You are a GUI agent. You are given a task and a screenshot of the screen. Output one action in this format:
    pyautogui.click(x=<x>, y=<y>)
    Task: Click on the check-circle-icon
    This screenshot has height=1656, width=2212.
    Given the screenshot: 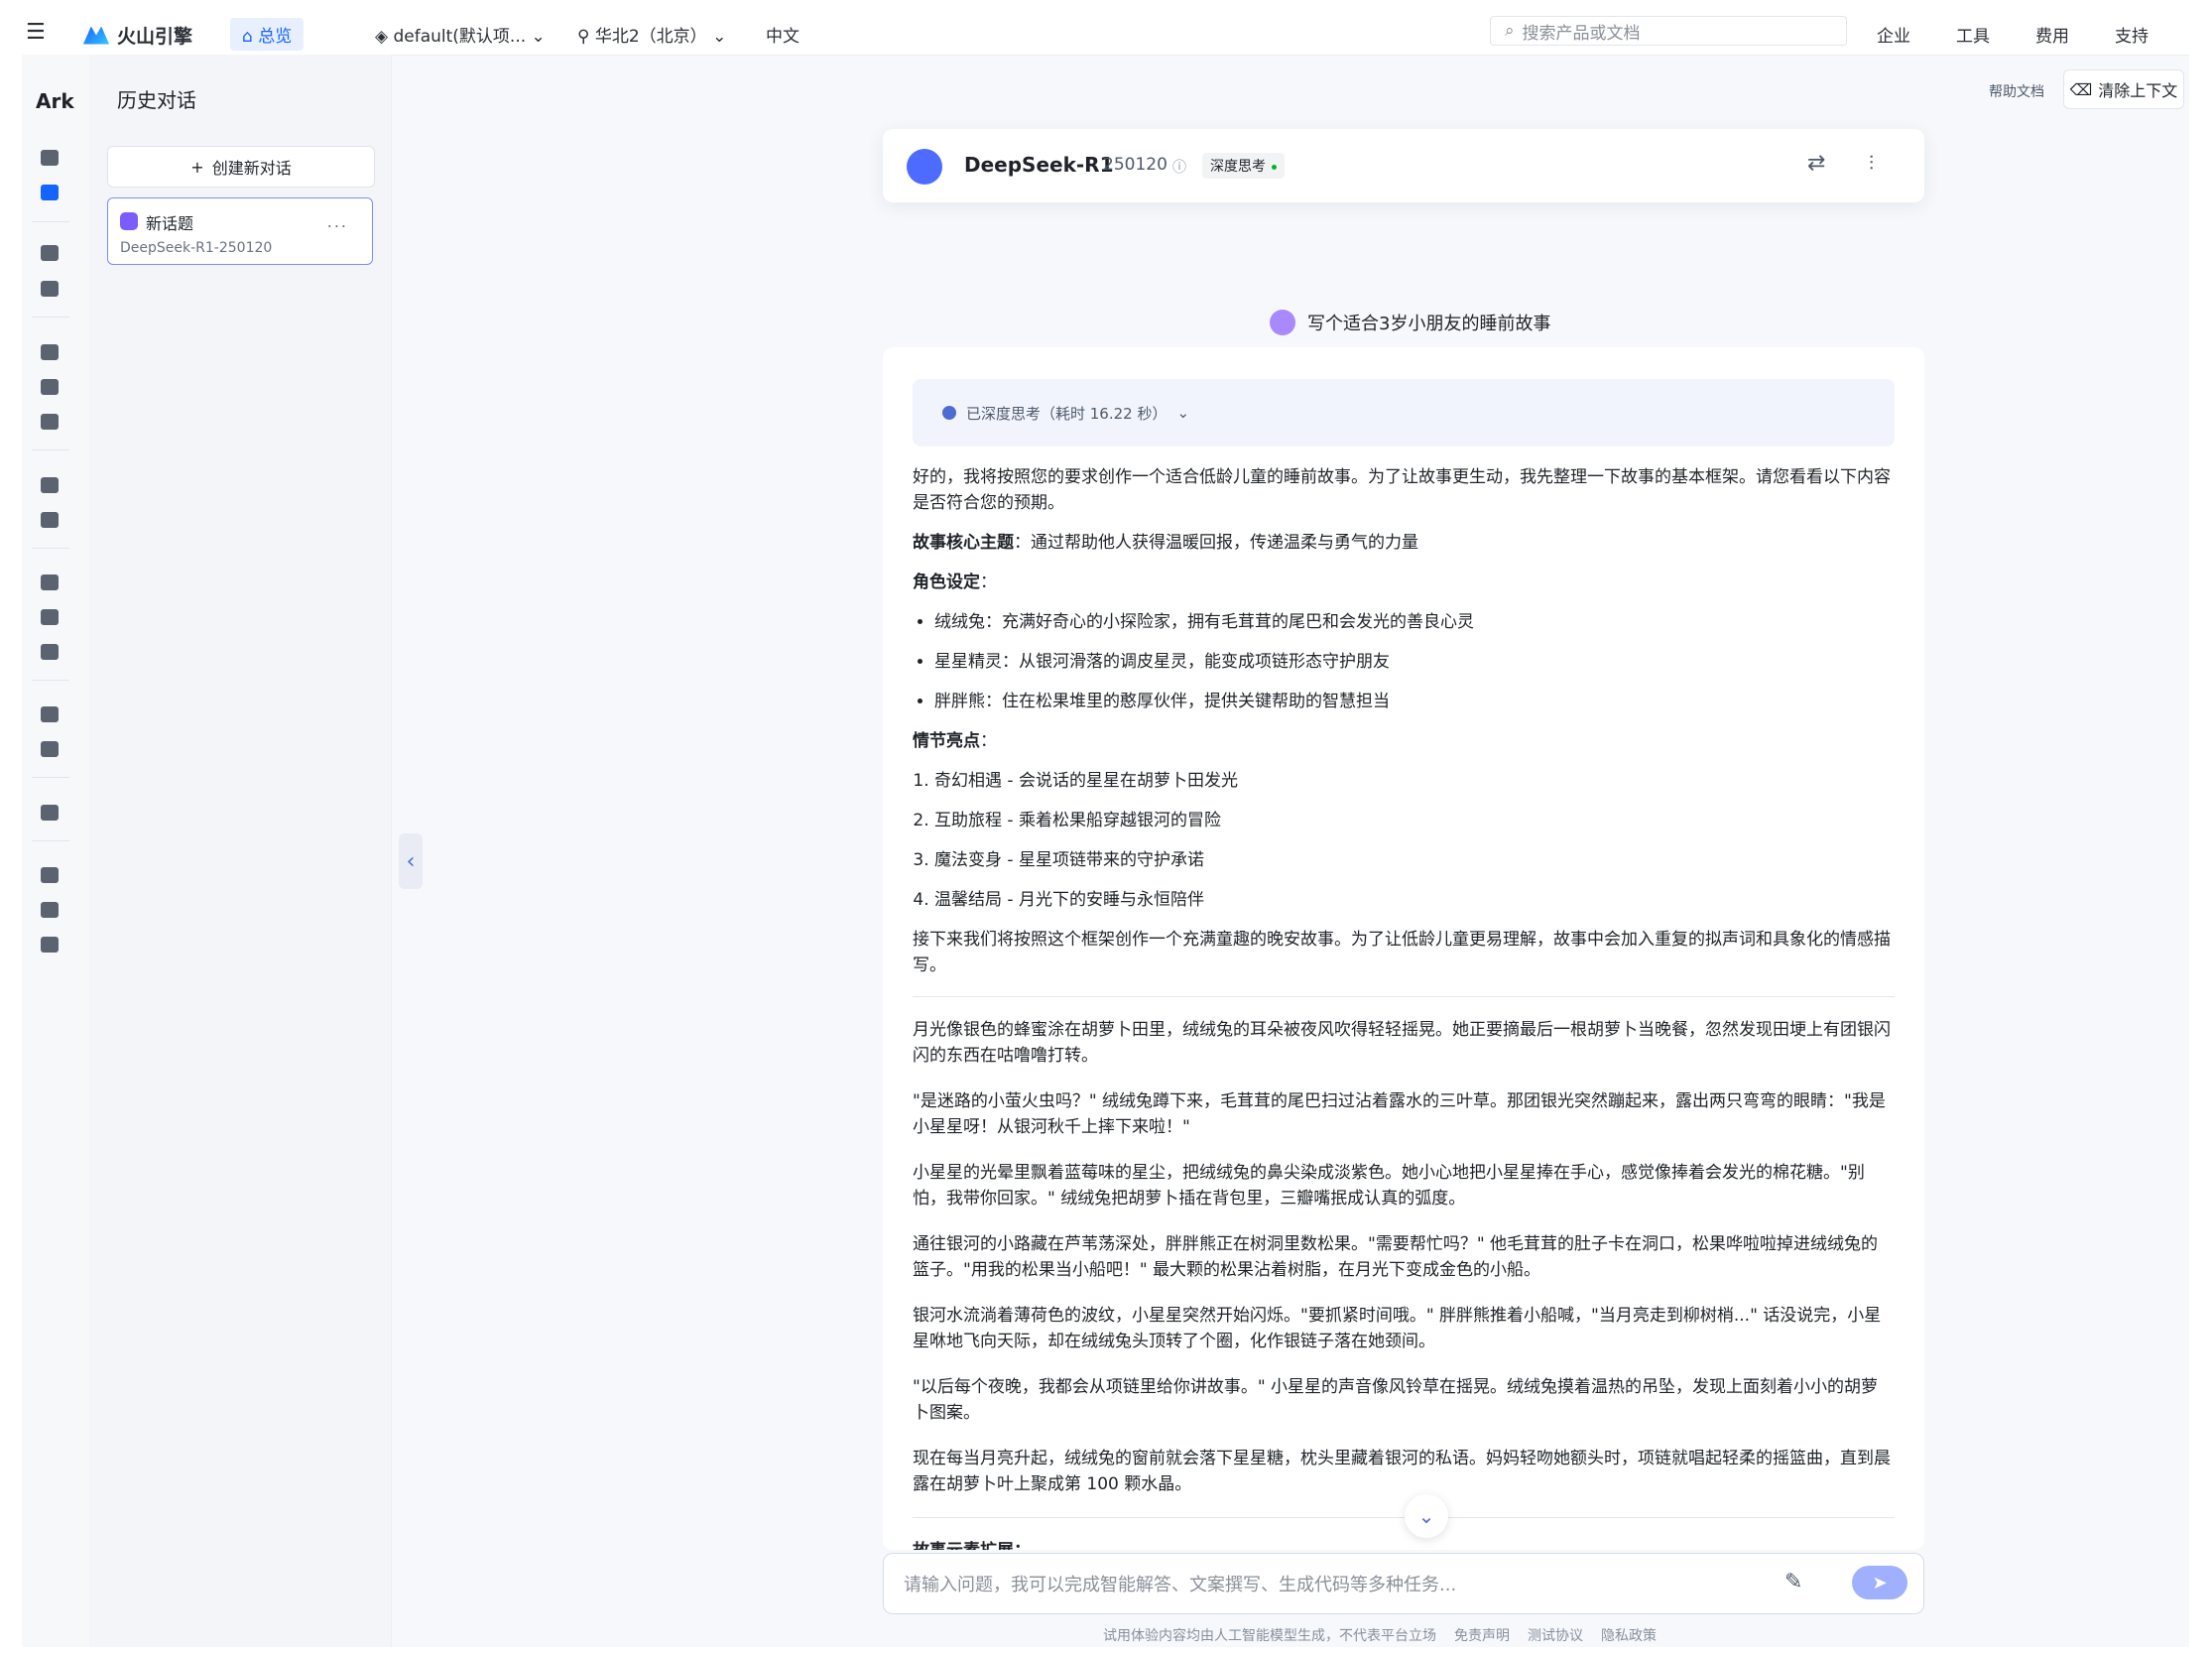 What is the action you would take?
    pyautogui.click(x=949, y=413)
    